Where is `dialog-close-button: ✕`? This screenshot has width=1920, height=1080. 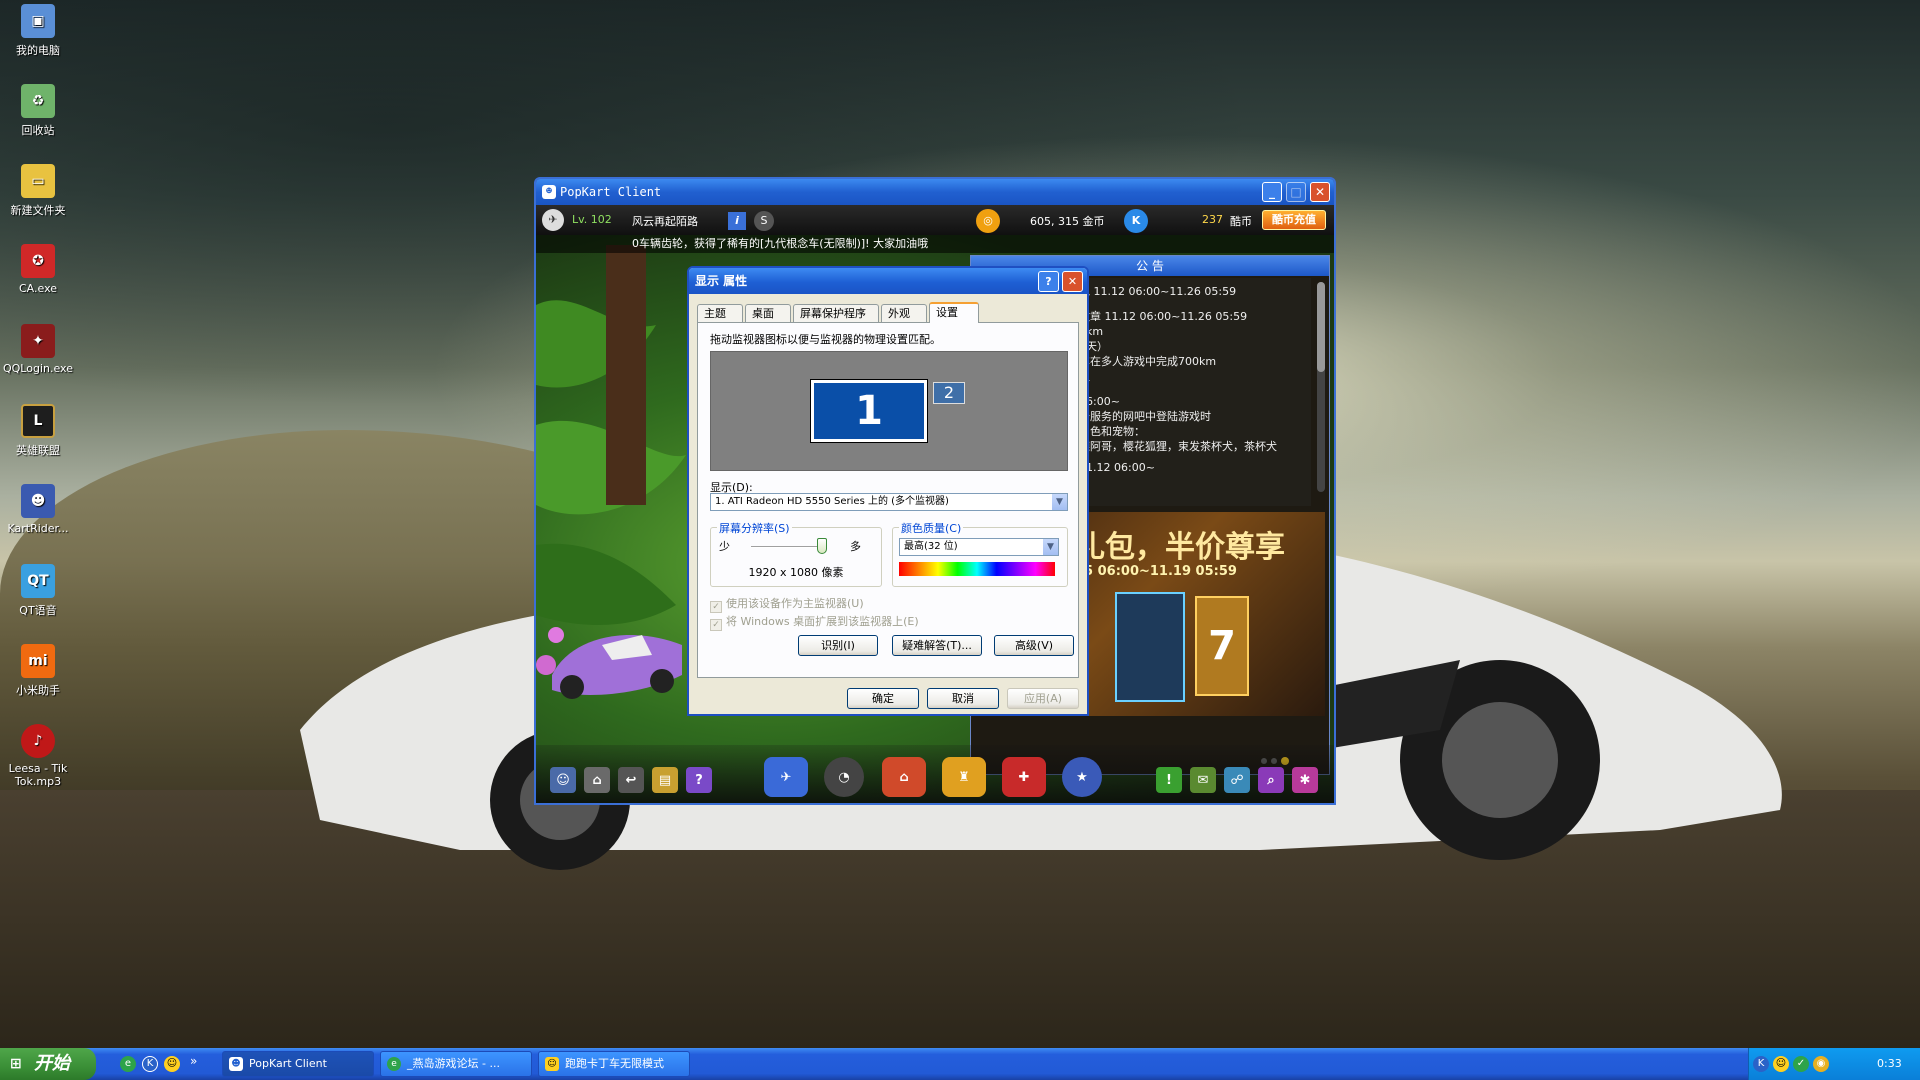 dialog-close-button: ✕ is located at coordinates (1072, 281).